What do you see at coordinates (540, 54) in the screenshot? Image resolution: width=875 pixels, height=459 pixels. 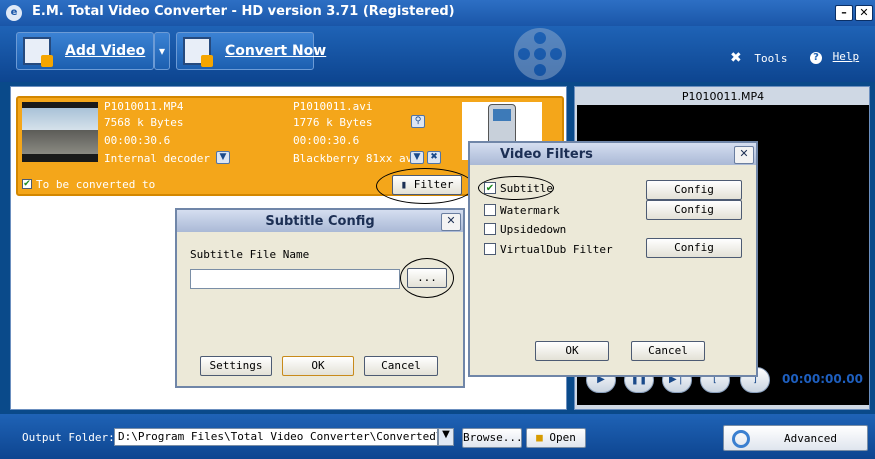 I see `film-reel-icon` at bounding box center [540, 54].